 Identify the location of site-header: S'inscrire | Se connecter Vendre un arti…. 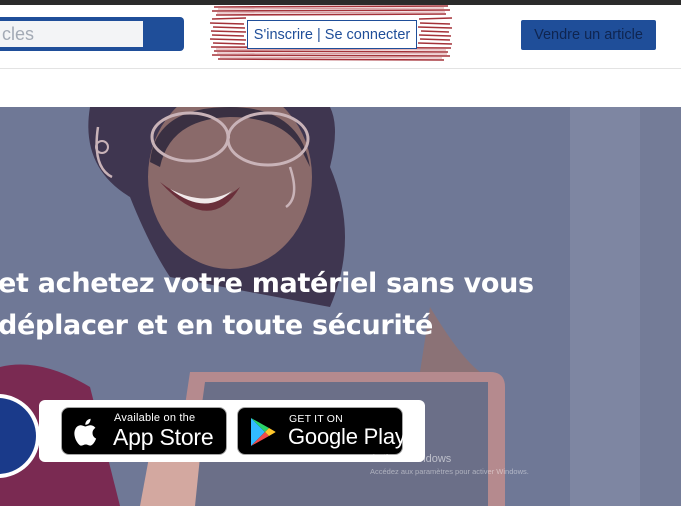
(340, 37).